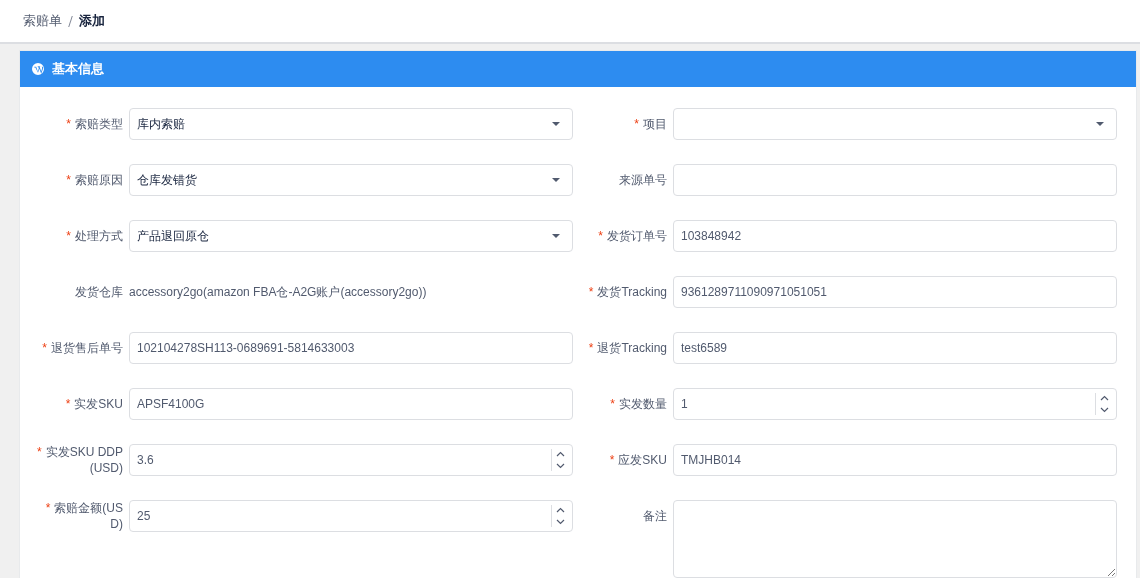 This screenshot has width=1140, height=578. What do you see at coordinates (351, 180) in the screenshot?
I see `select-field: 仓库发错货` at bounding box center [351, 180].